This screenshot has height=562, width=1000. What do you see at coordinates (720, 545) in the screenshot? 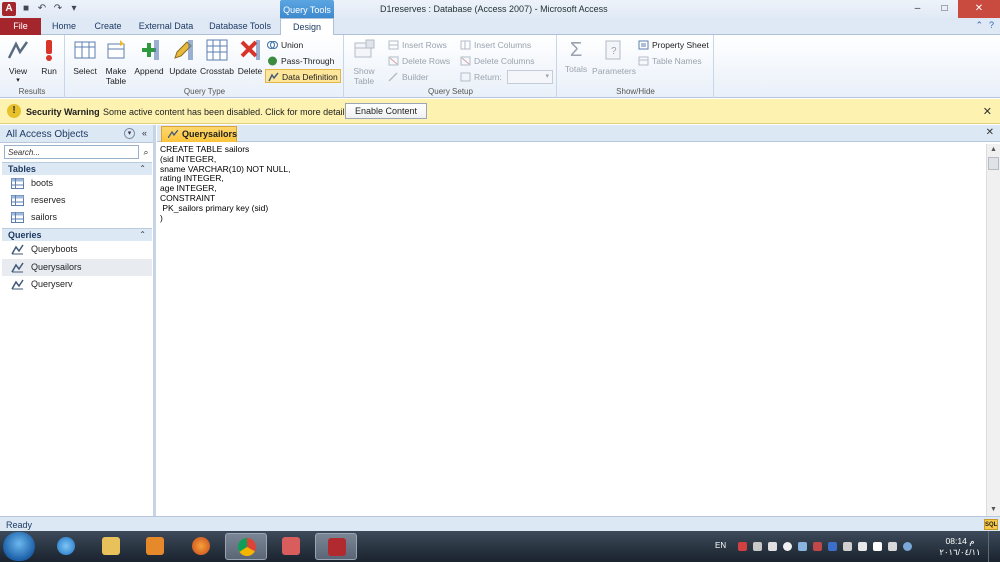
I see `language-indicator: EN` at bounding box center [720, 545].